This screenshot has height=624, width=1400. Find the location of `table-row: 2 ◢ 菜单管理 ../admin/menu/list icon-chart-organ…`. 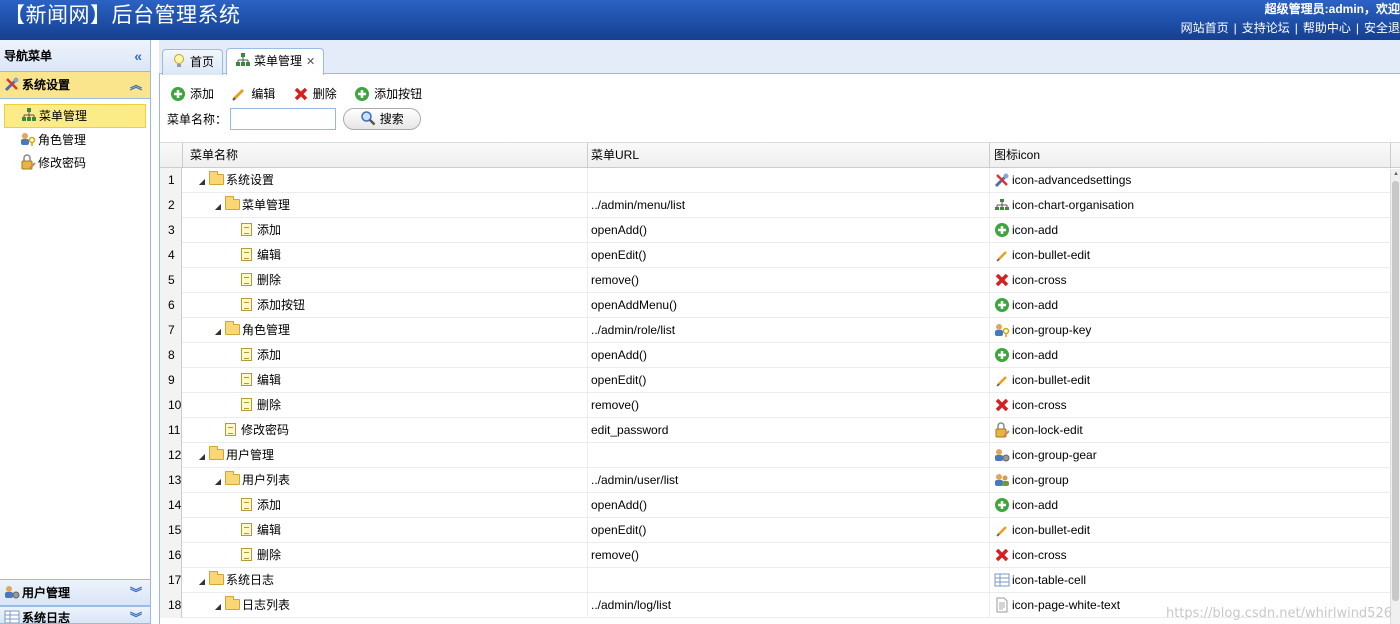

table-row: 2 ◢ 菜单管理 ../admin/menu/list icon-chart-organ… is located at coordinates (780, 205).